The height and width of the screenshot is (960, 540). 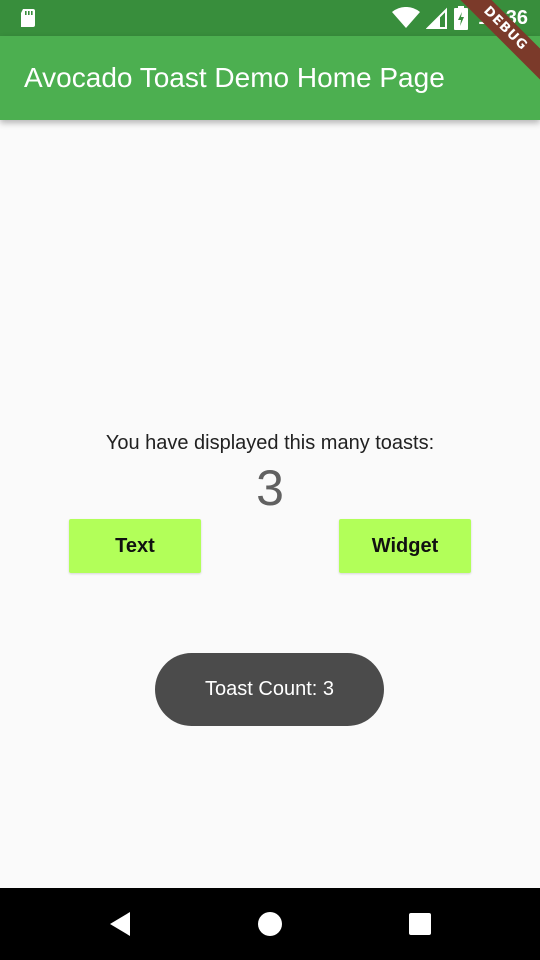 I want to click on toast-counter: 3, so click(x=270, y=488).